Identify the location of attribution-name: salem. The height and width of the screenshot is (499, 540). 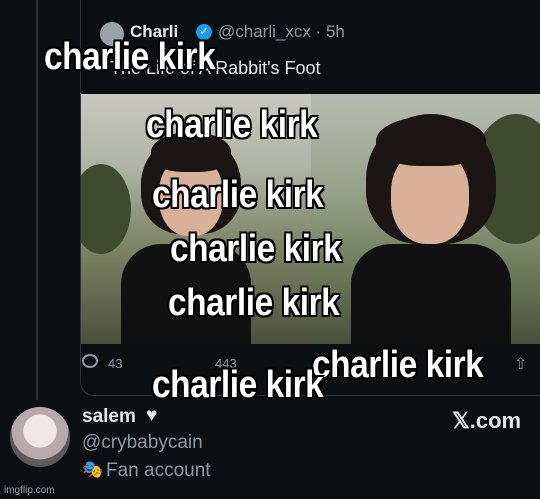
(109, 417).